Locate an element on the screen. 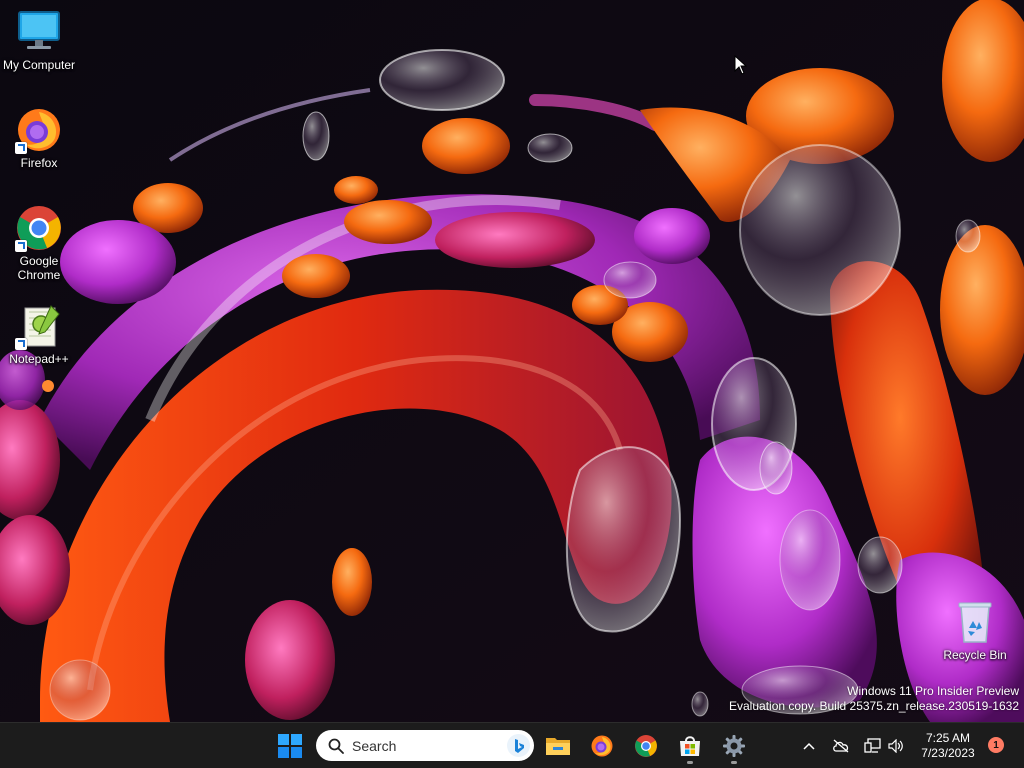  taskbar-microsoft-store is located at coordinates (690, 746).